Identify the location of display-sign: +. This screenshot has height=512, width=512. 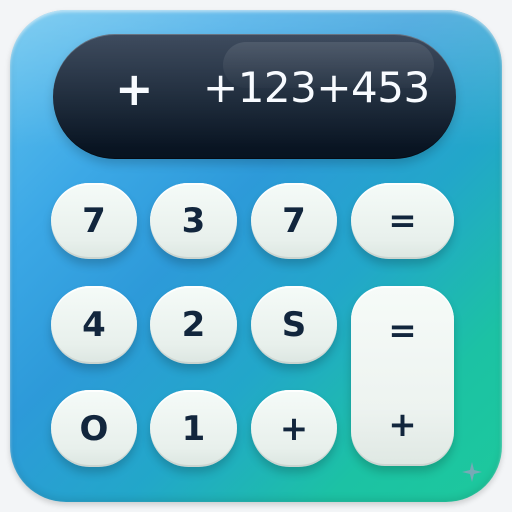
(134, 89).